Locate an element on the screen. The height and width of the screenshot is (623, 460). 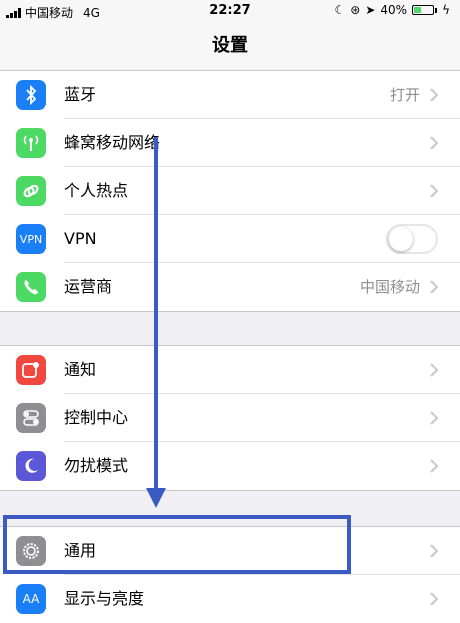
moon-status-icon: ☾ is located at coordinates (340, 10).